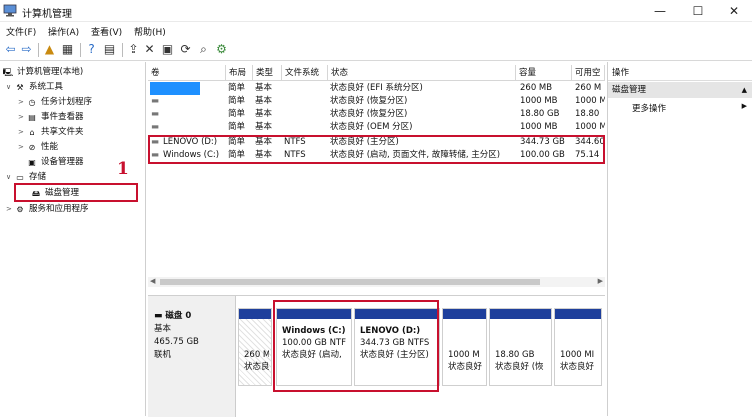 The height and width of the screenshot is (417, 752). What do you see at coordinates (520, 347) in the screenshot?
I see `partition-recovery-2: 18.80 GB 状态良好 (恢` at bounding box center [520, 347].